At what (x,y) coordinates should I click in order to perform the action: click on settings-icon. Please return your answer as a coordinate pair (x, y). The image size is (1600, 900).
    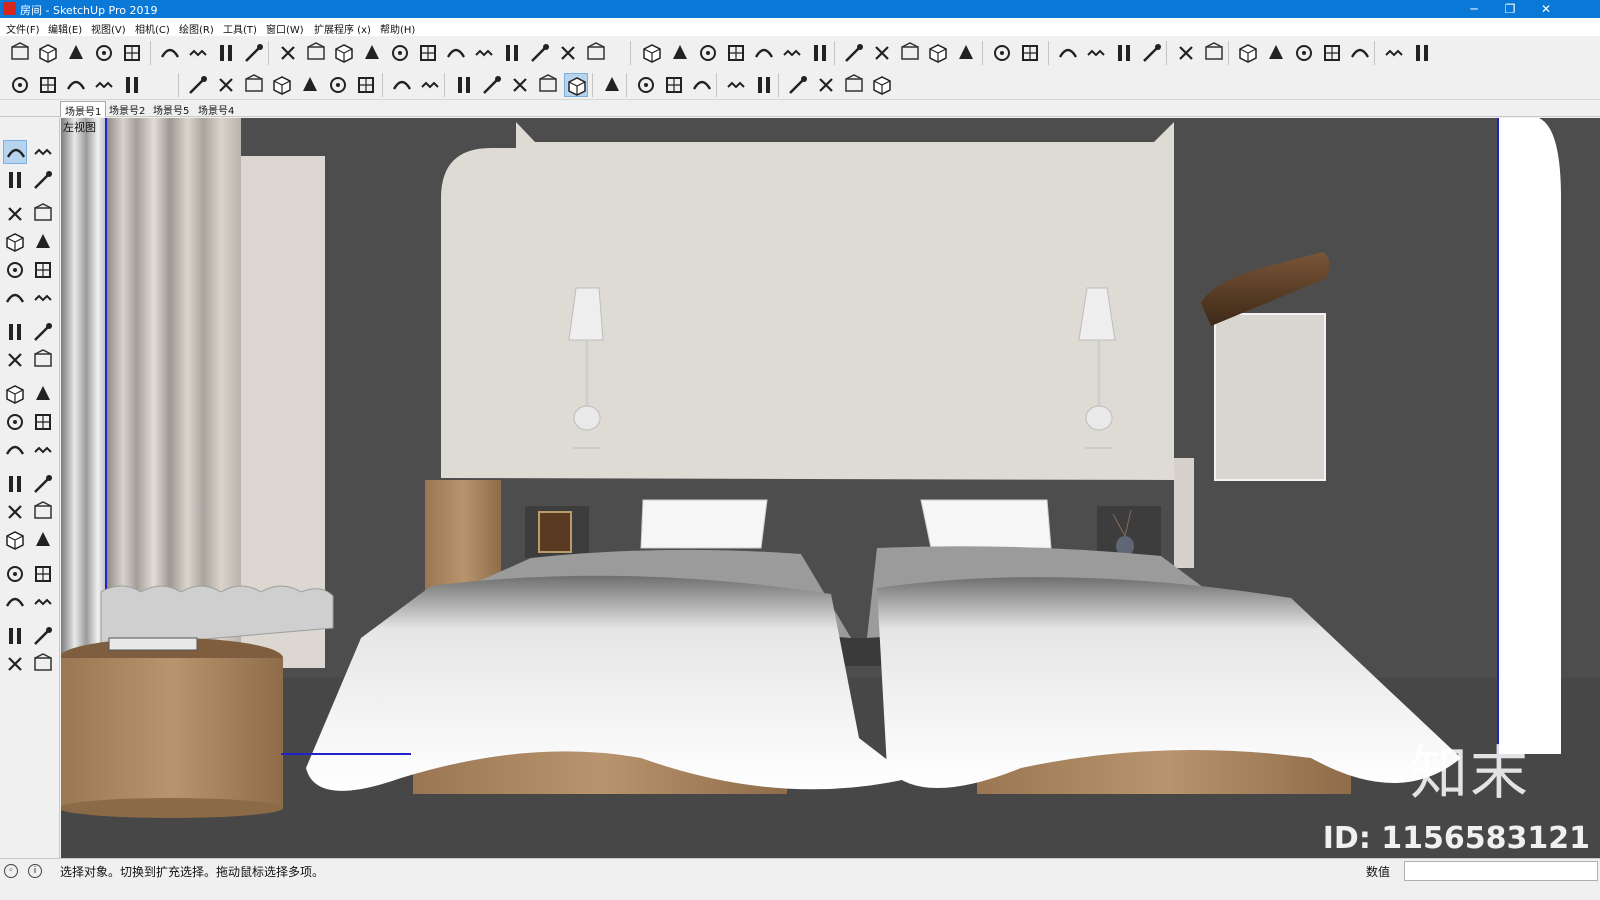
    Looking at the image, I should click on (1422, 53).